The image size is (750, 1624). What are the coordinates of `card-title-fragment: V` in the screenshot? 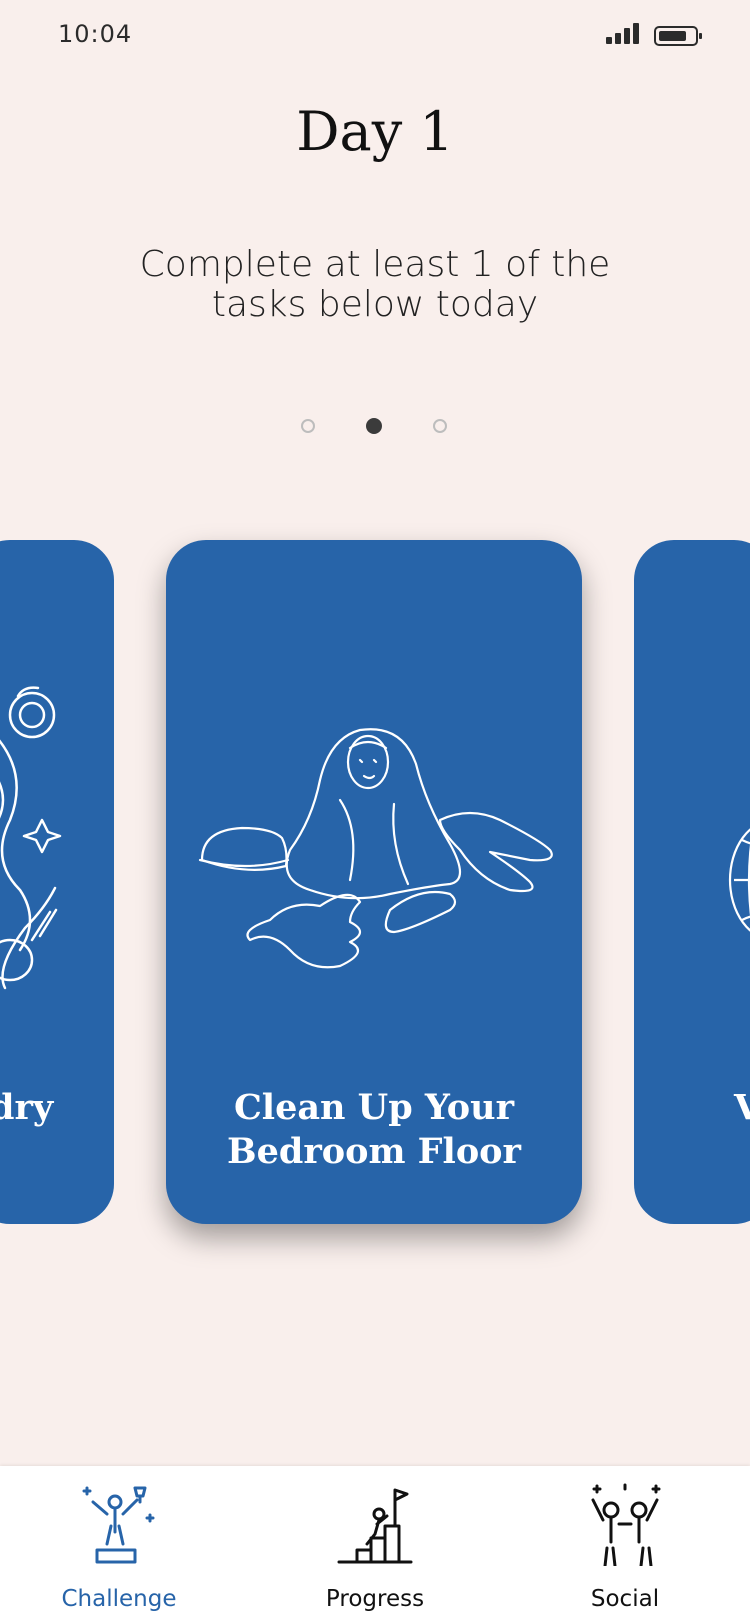 It's located at (742, 1107).